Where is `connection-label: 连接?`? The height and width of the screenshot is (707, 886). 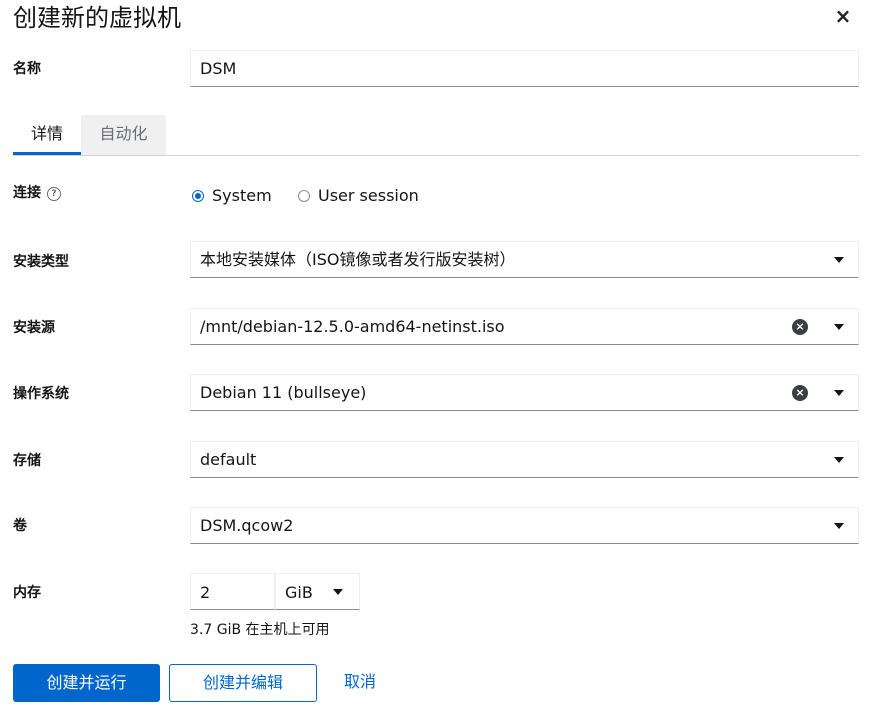
connection-label: 连接? is located at coordinates (37, 193).